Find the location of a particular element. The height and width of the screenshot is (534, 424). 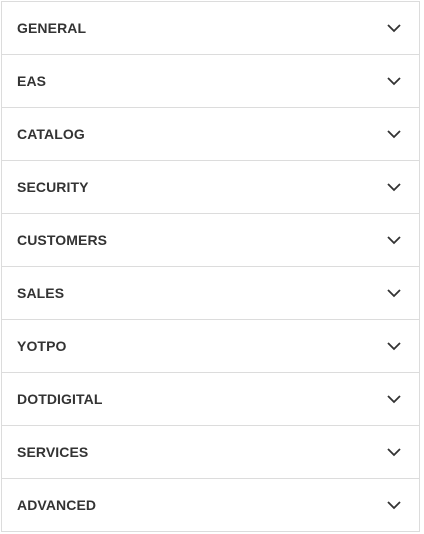

section-sales: SALES is located at coordinates (210, 293).